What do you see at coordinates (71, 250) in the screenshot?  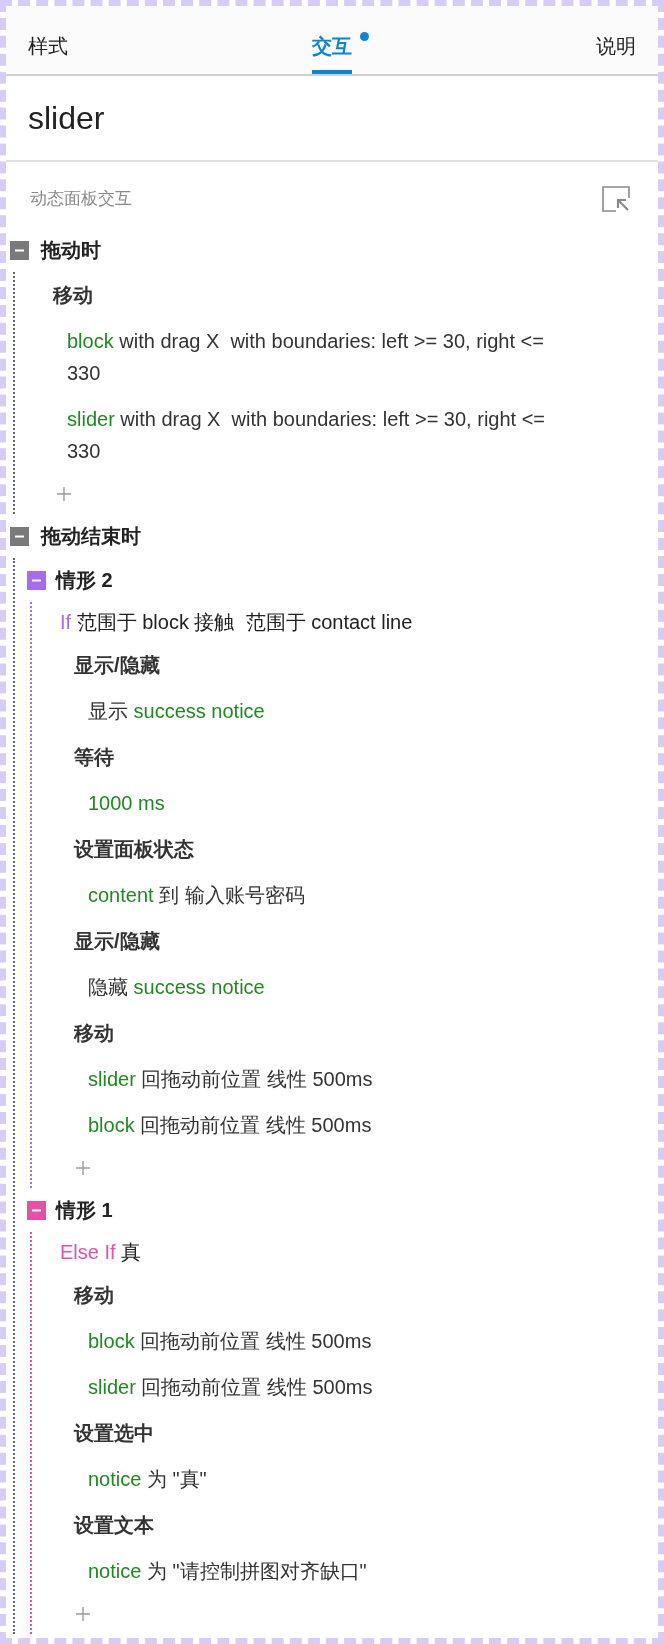 I see `event-name: 拖动时` at bounding box center [71, 250].